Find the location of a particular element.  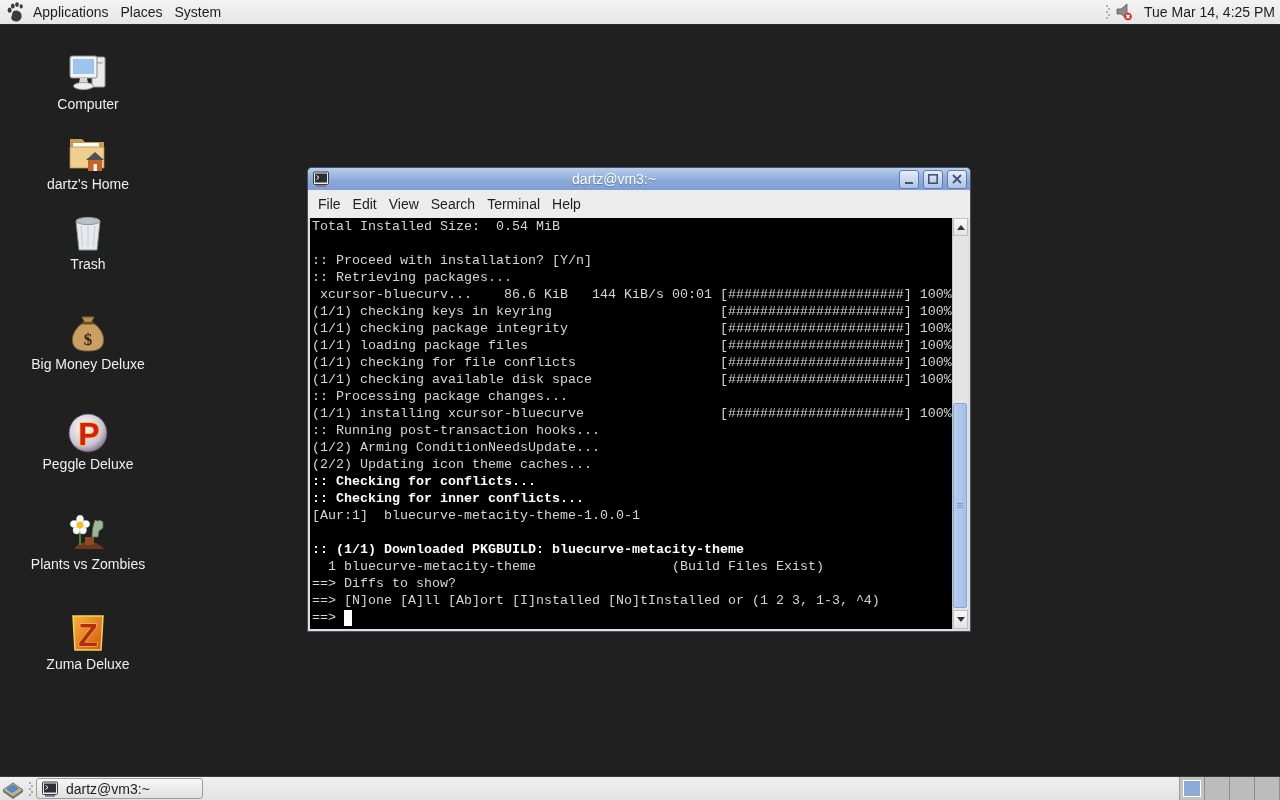

terminal-line: ==> [N]one [A]ll [Ab]ort [I]nstalled [No]tInstalled or (1 2 3, 1-3, ^4) is located at coordinates (596, 600).